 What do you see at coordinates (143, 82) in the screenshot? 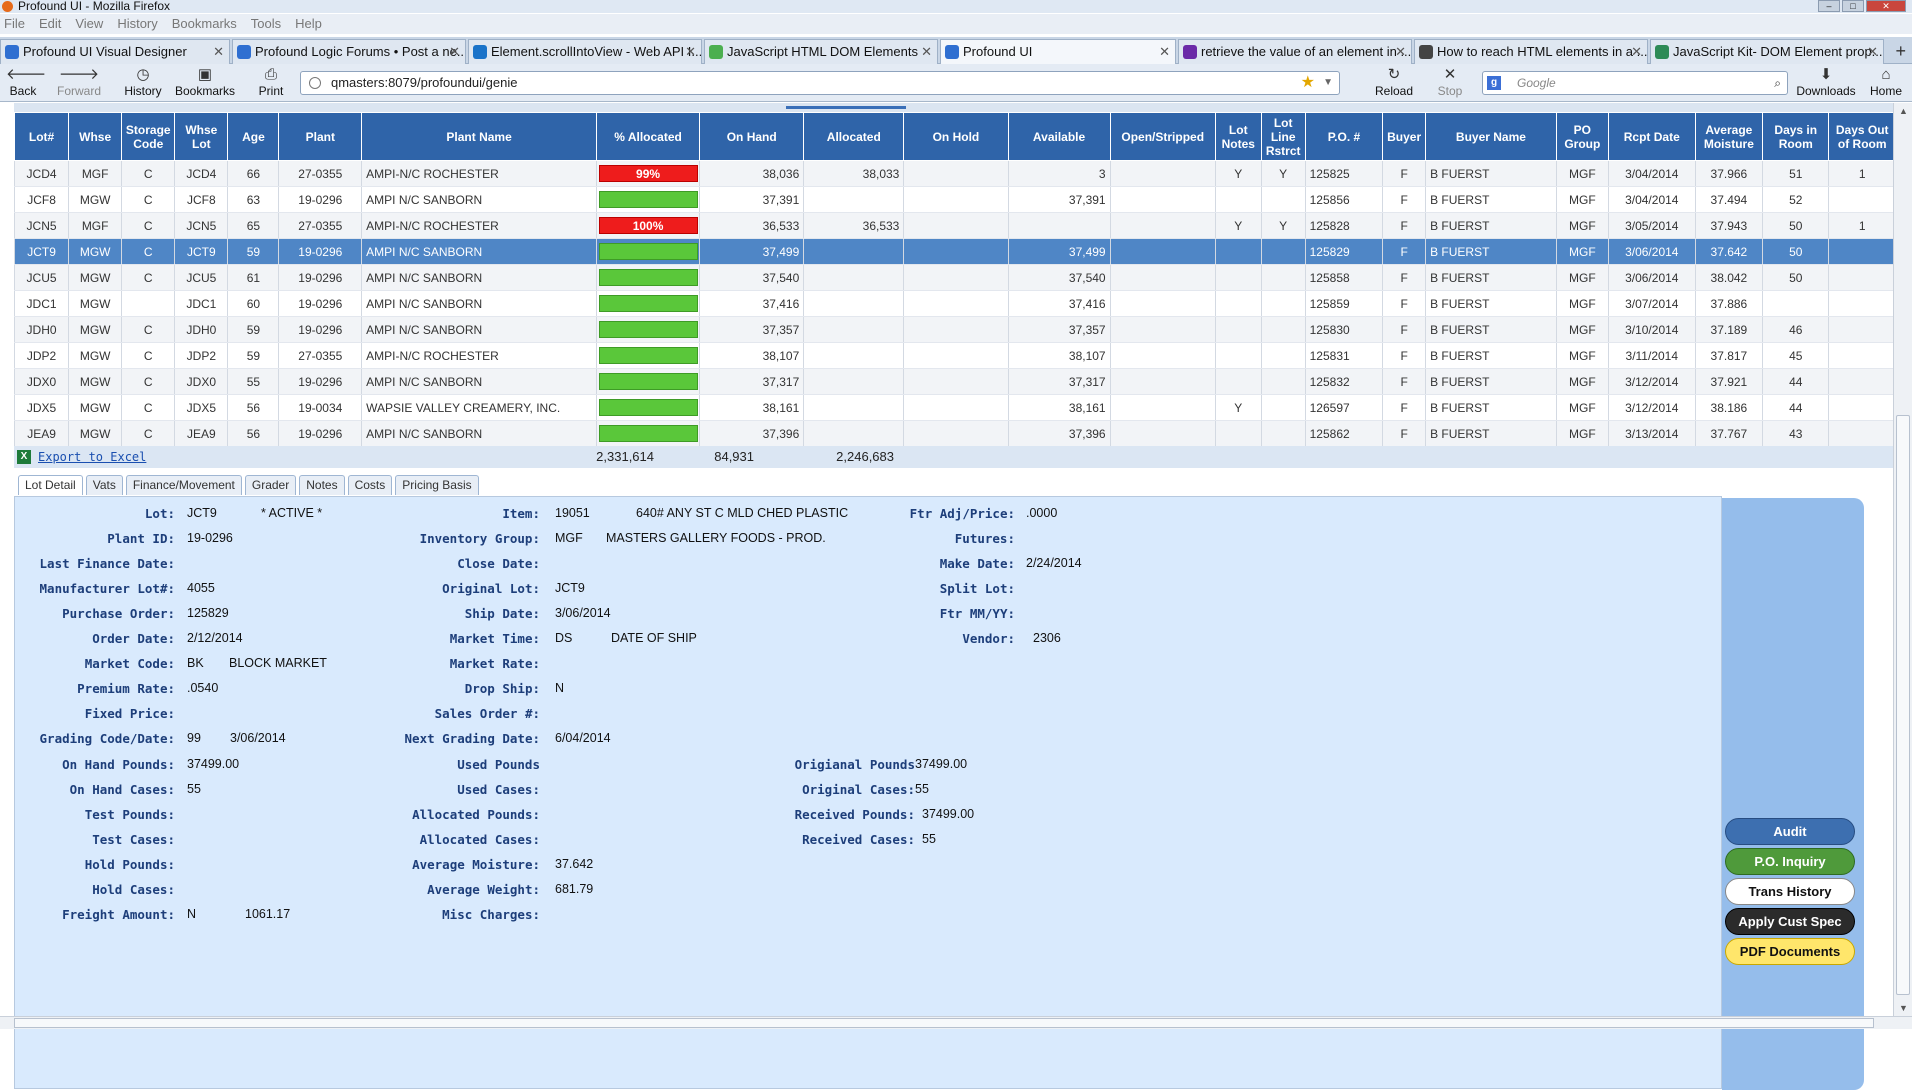
I see `history-button: ◷ History` at bounding box center [143, 82].